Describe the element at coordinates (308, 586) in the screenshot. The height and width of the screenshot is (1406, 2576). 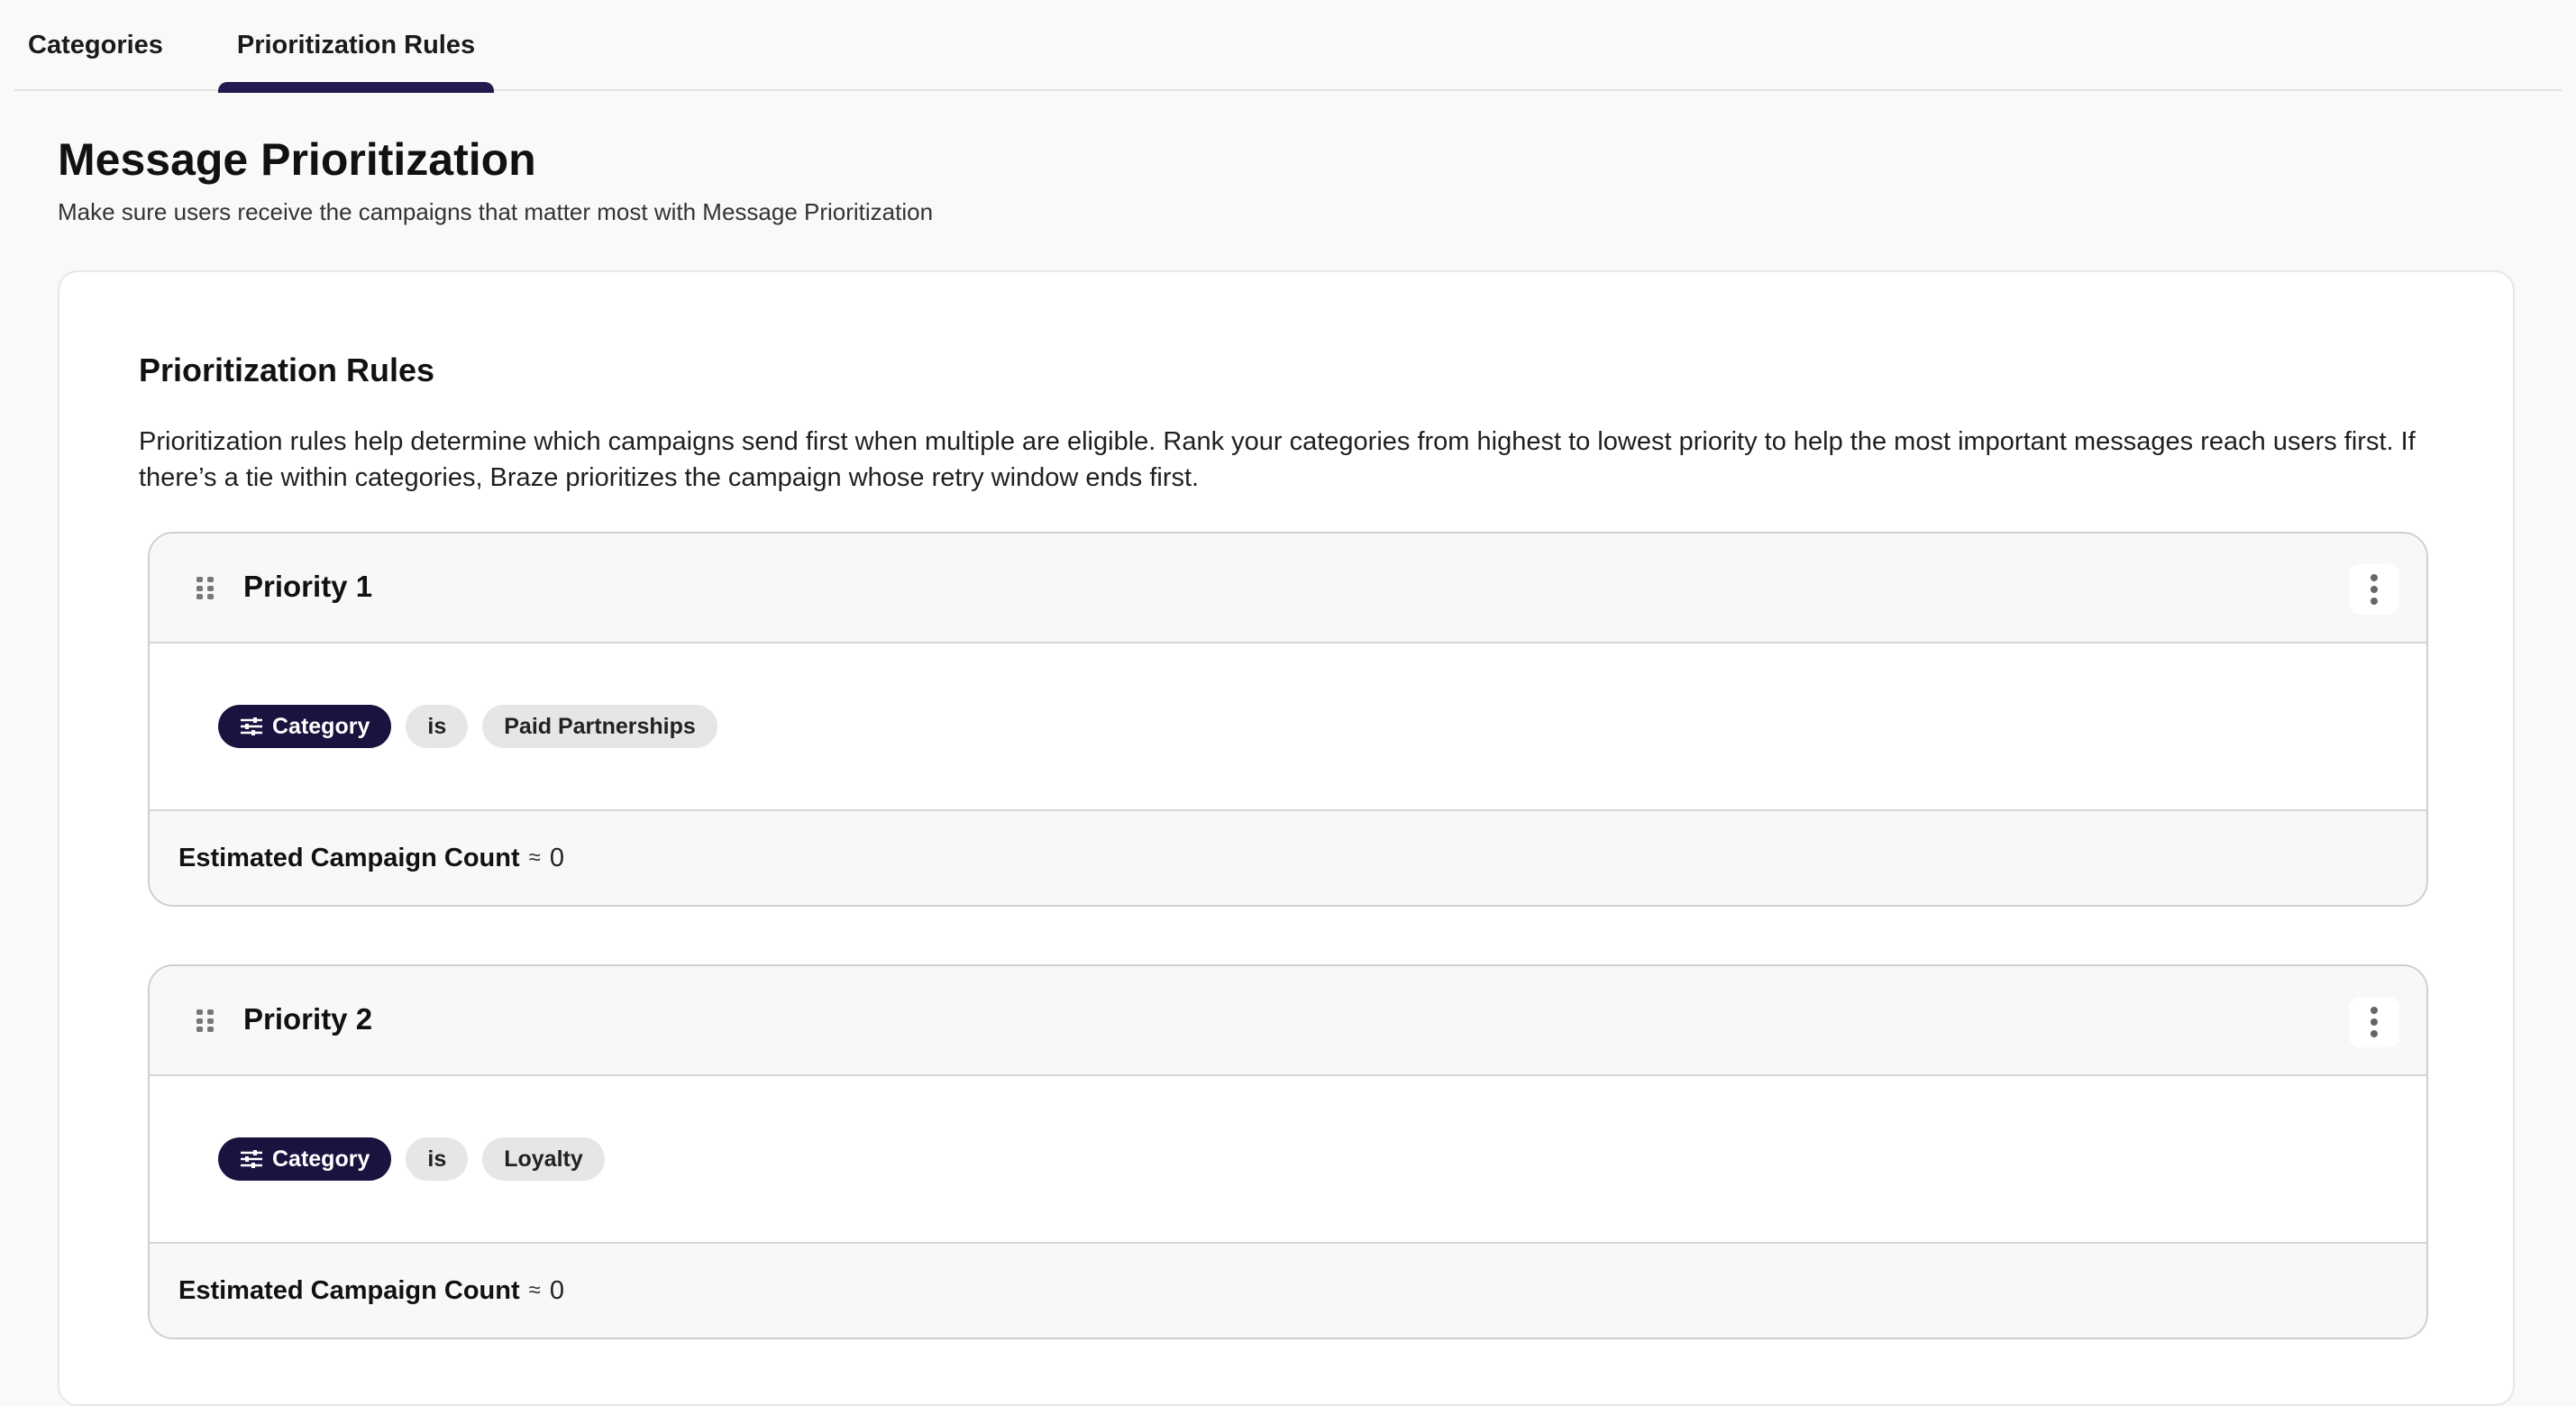
I see `rule-title: Priority 1` at that location.